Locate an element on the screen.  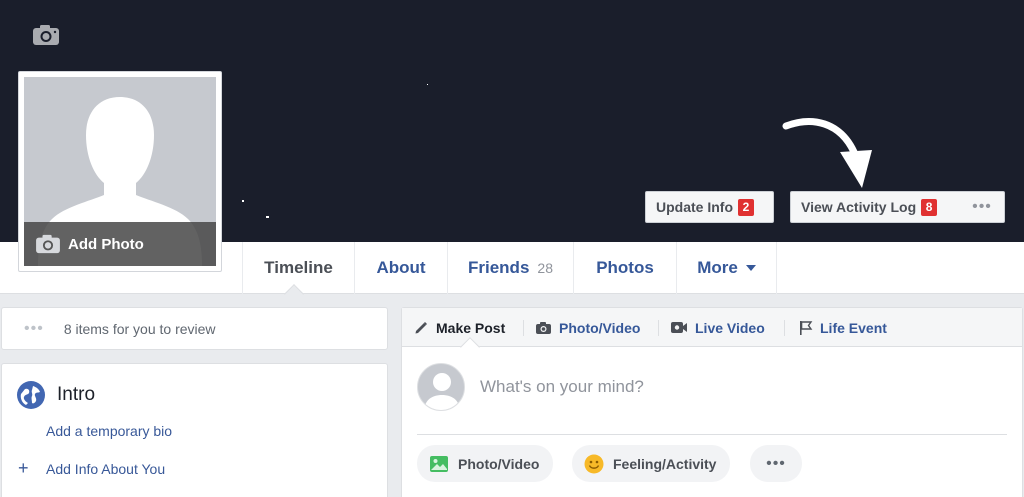
flag-icon is located at coordinates (806, 327).